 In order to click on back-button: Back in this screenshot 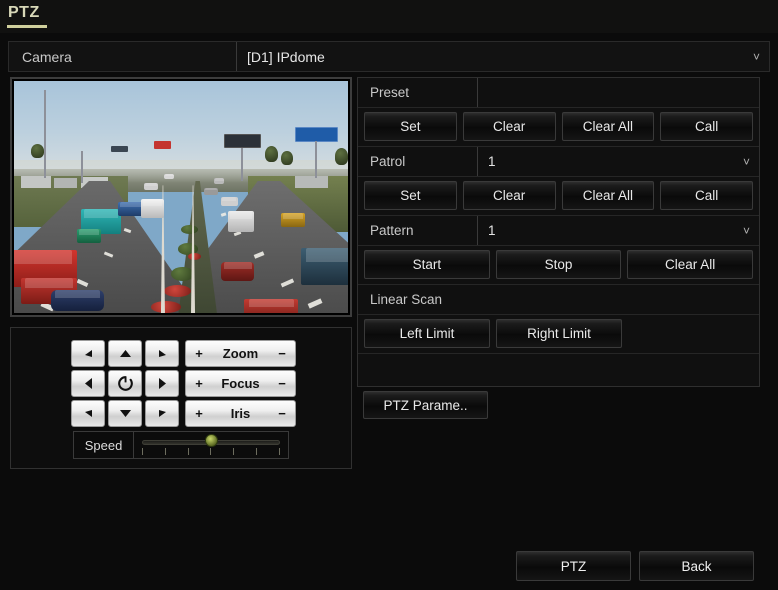, I will do `click(696, 566)`.